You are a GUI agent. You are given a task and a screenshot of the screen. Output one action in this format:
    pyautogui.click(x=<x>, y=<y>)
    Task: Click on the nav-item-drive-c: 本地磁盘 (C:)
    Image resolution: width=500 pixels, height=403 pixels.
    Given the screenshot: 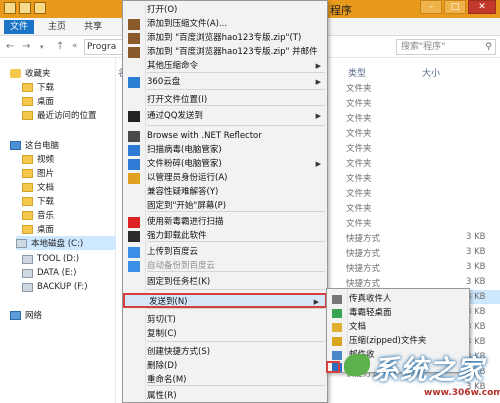 What is the action you would take?
    pyautogui.click(x=66, y=243)
    